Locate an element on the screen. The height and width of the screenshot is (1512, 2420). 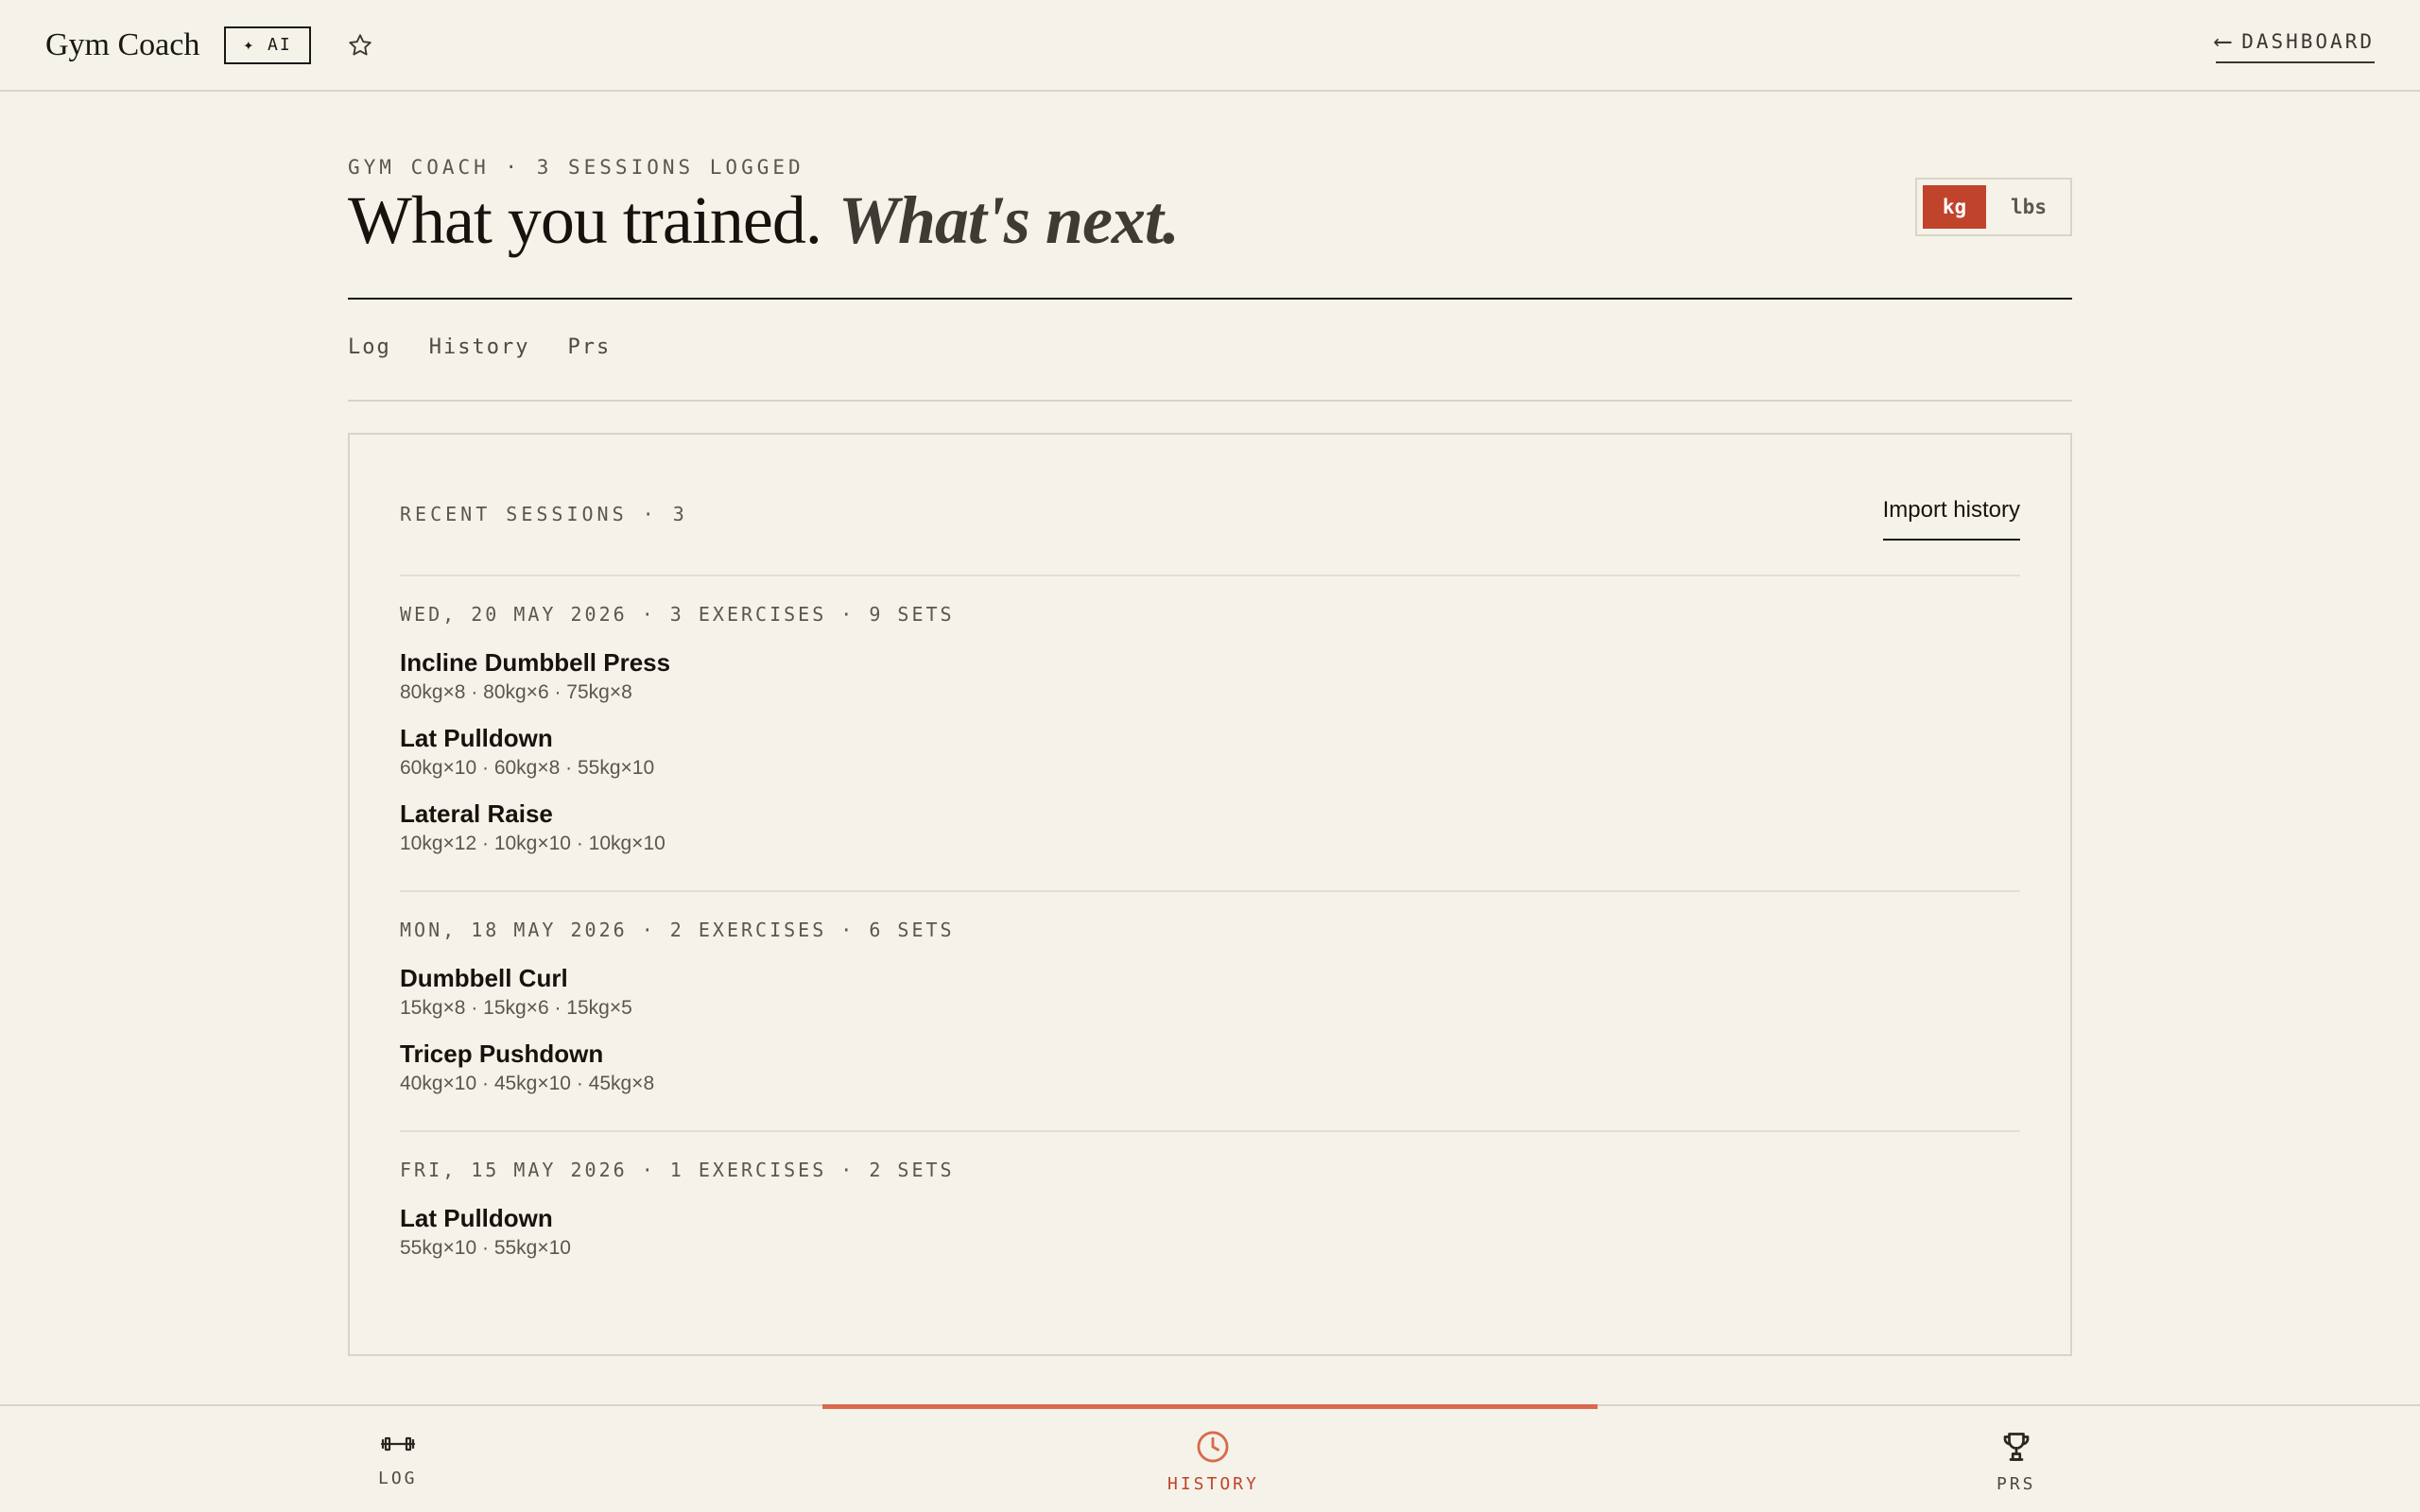
app-title: Gym Coach is located at coordinates (123, 44).